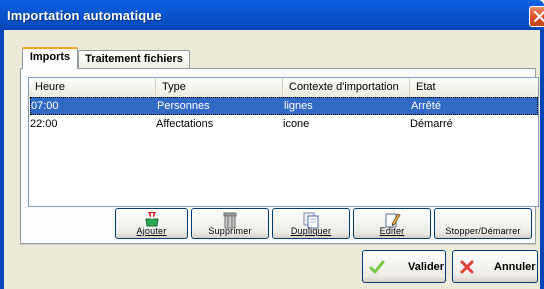  What do you see at coordinates (483, 231) in the screenshot?
I see `start-stop-button-label: Stopper/Démarrer` at bounding box center [483, 231].